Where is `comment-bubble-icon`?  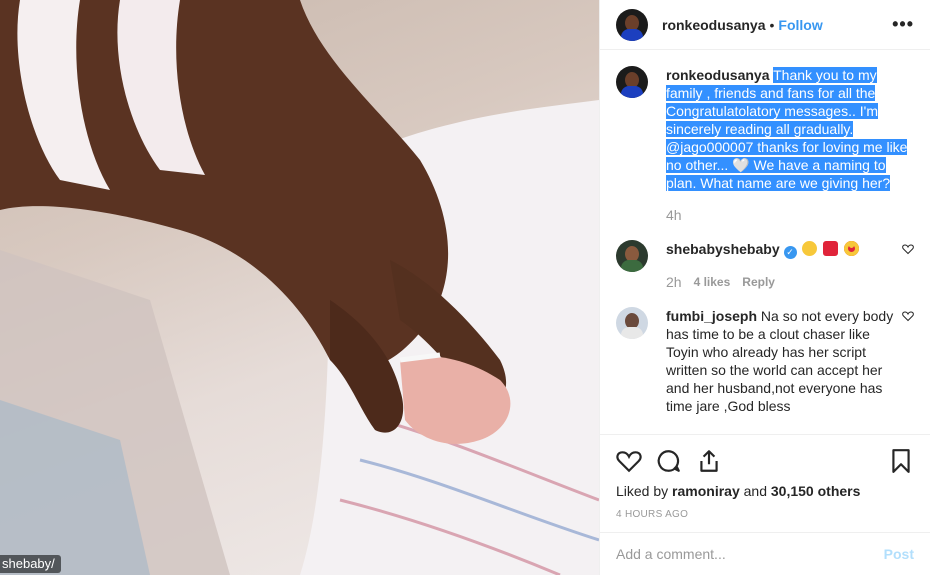 comment-bubble-icon is located at coordinates (669, 461).